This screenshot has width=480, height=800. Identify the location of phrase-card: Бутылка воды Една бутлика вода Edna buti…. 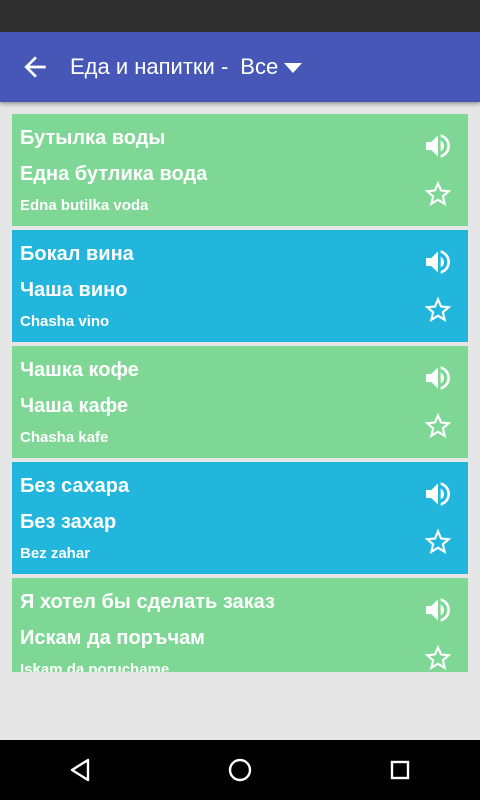
(240, 170).